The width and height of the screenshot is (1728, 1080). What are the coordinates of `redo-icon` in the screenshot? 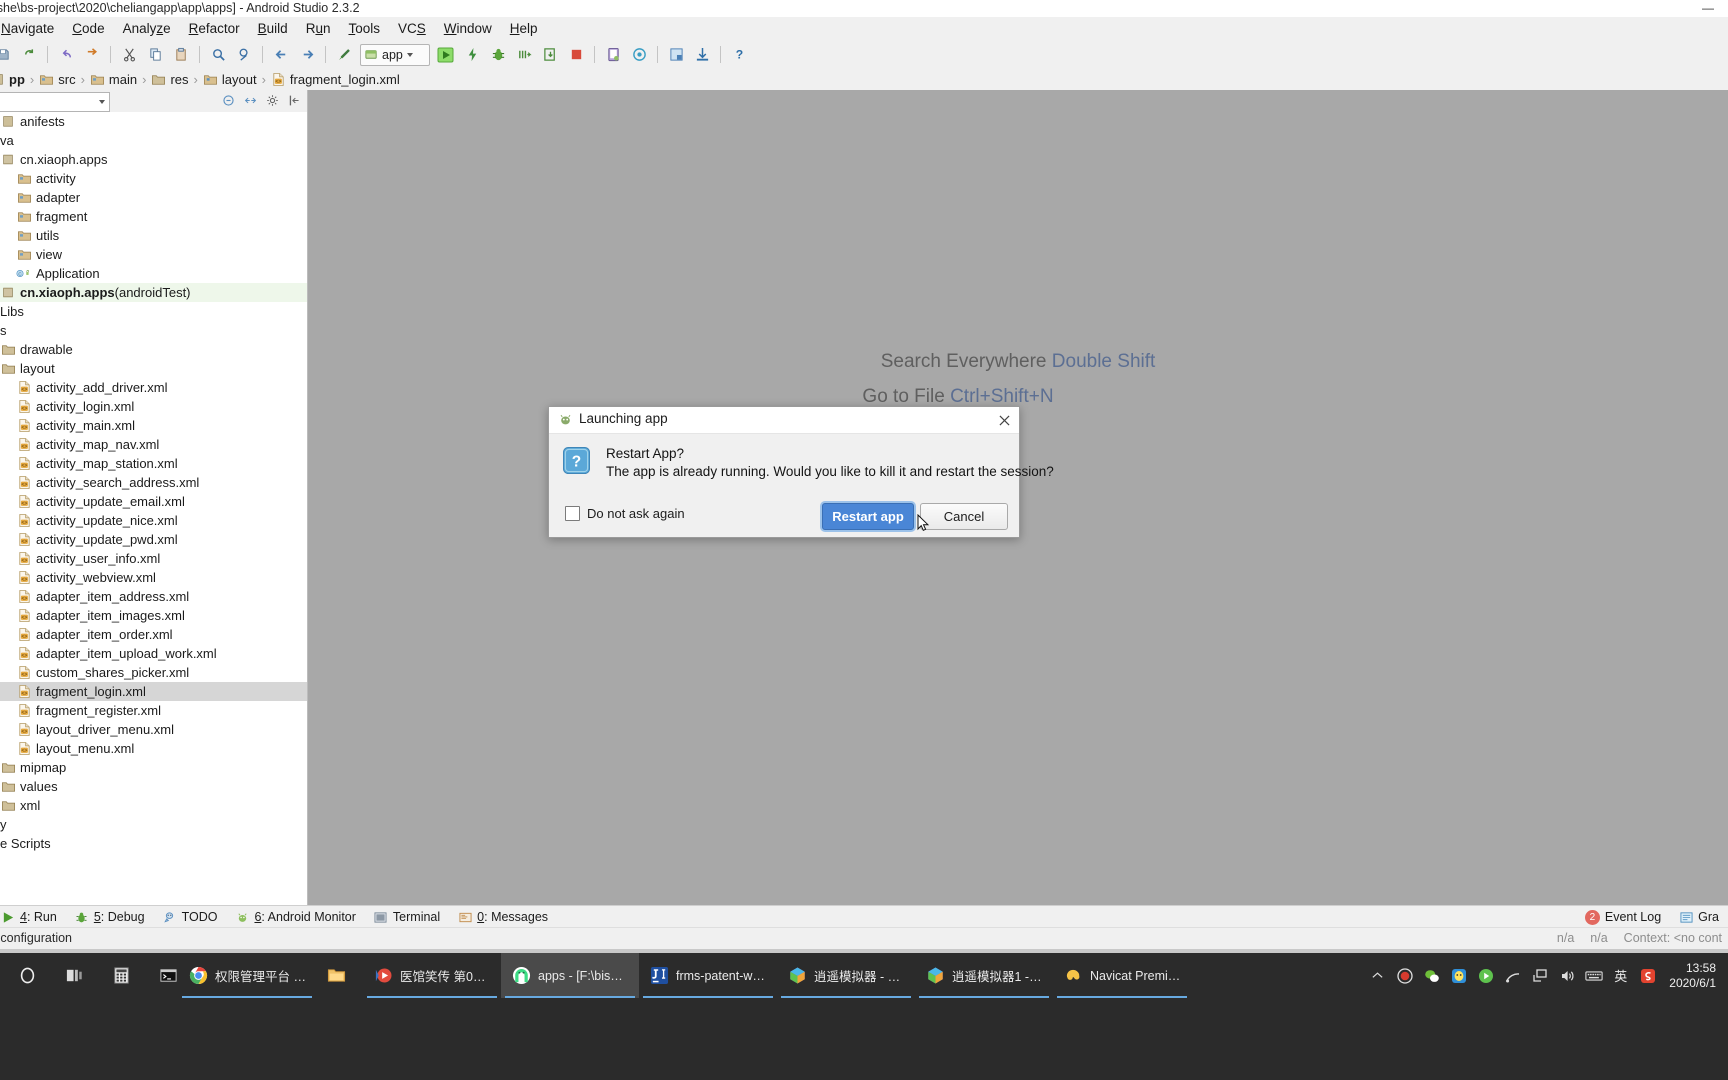 It's located at (92, 54).